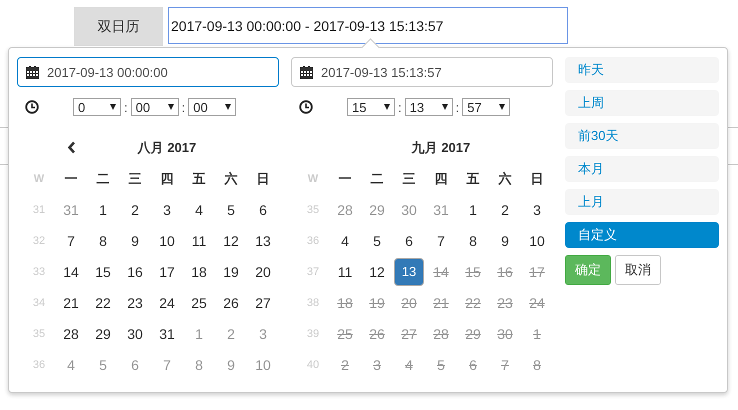 Image resolution: width=738 pixels, height=410 pixels. What do you see at coordinates (428, 107) in the screenshot?
I see `minute-select: 13` at bounding box center [428, 107].